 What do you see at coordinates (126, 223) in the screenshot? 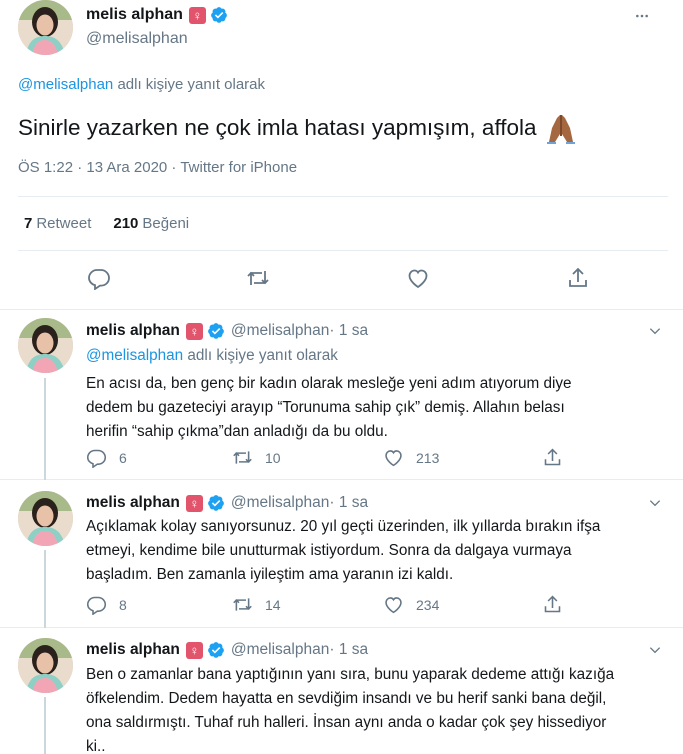
I see `like-count: 210` at bounding box center [126, 223].